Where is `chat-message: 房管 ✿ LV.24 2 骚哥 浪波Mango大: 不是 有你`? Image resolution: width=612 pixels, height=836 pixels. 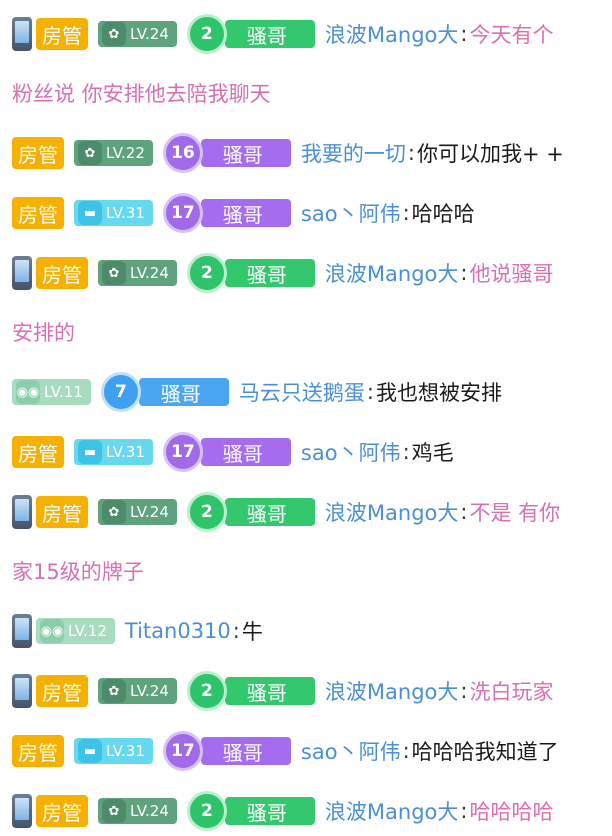 chat-message: 房管 ✿ LV.24 2 骚哥 浪波Mango大: 不是 有你 is located at coordinates (286, 512).